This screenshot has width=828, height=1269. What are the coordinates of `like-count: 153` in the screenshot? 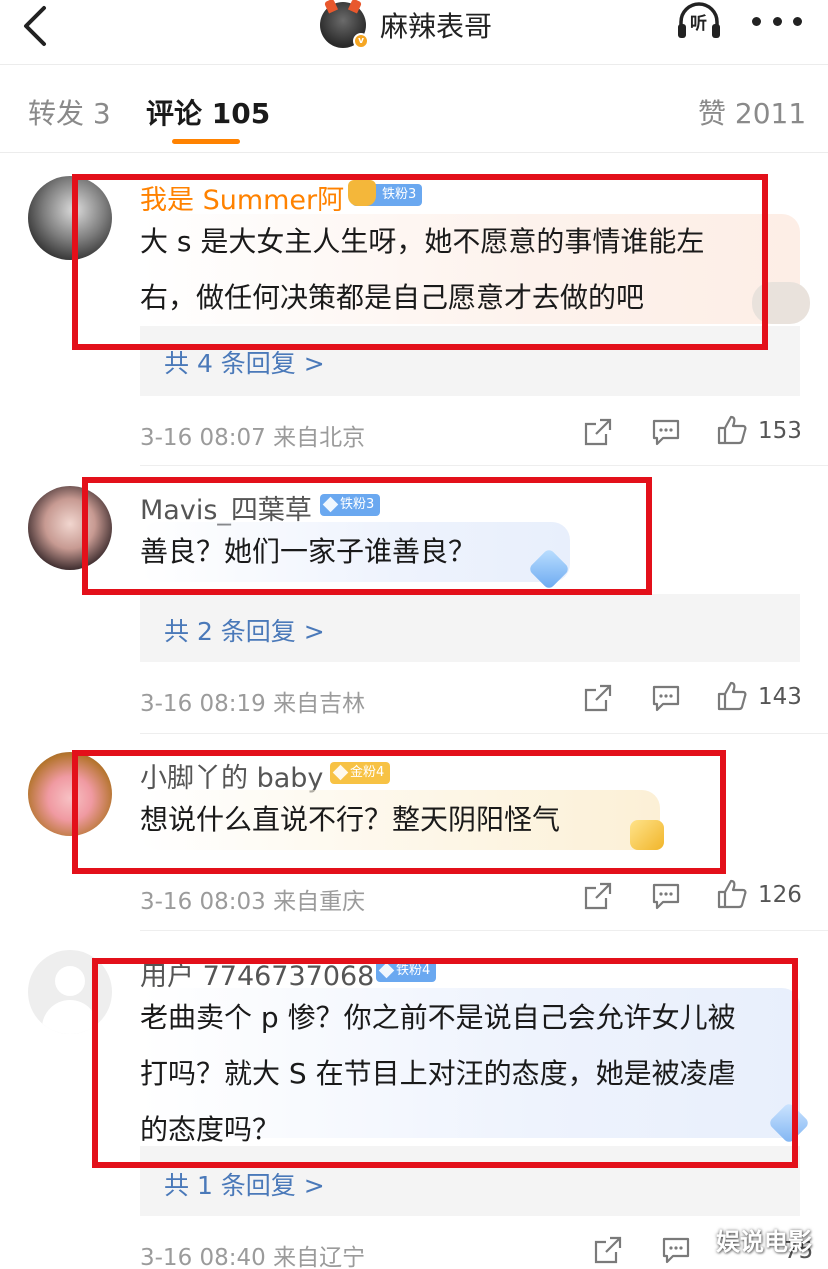 It's located at (780, 431).